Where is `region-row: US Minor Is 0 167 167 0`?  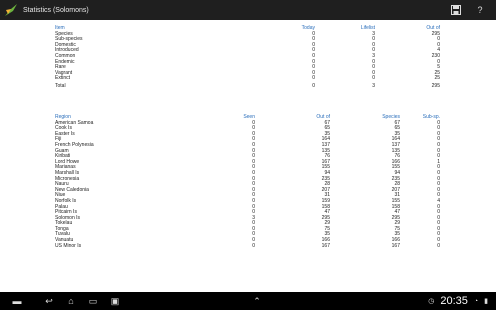
region-row: US Minor Is 0 167 167 0 is located at coordinates (247, 246).